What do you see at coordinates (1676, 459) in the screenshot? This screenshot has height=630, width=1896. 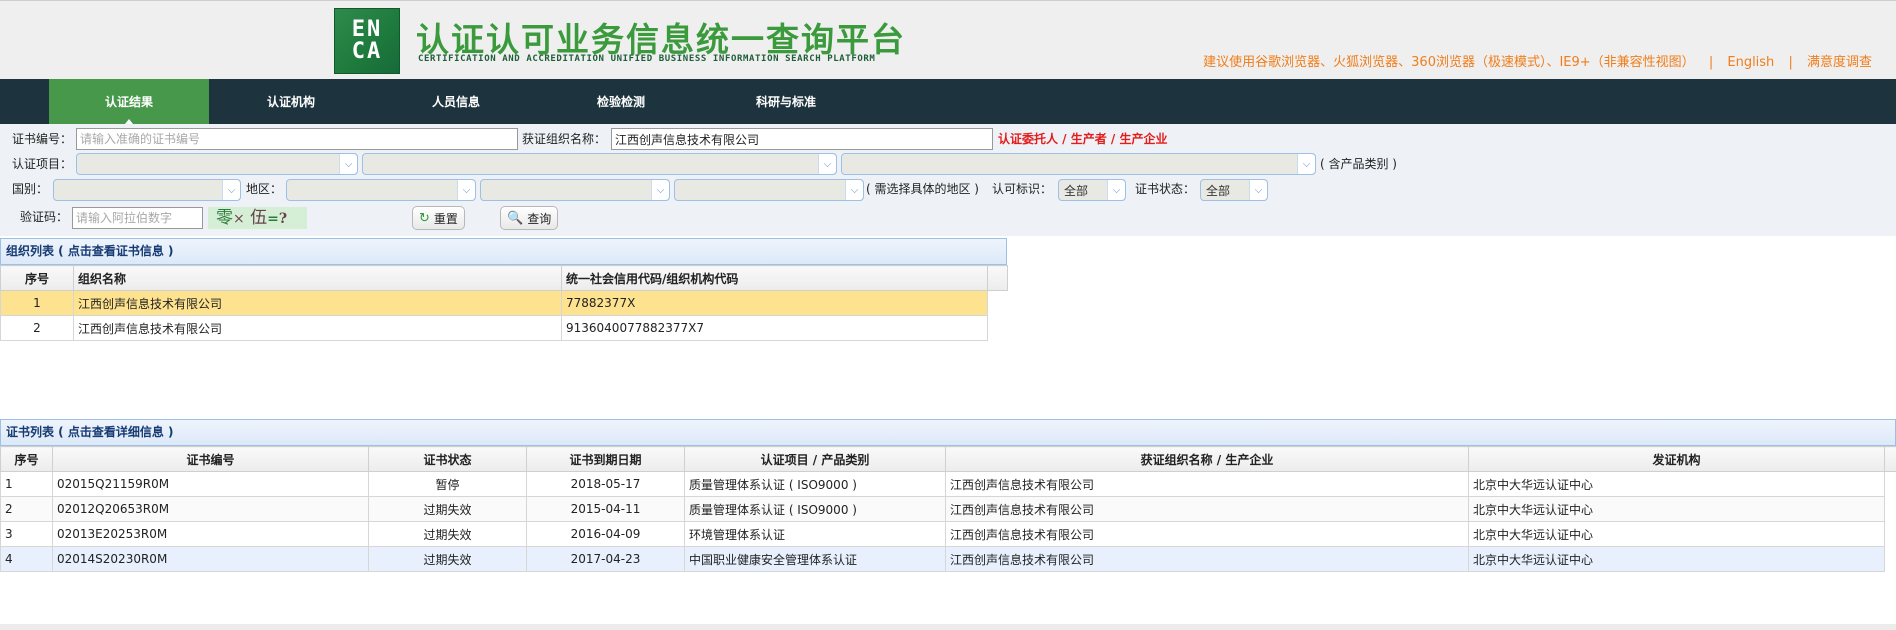 I see `col-header-issuer: 发证机构` at bounding box center [1676, 459].